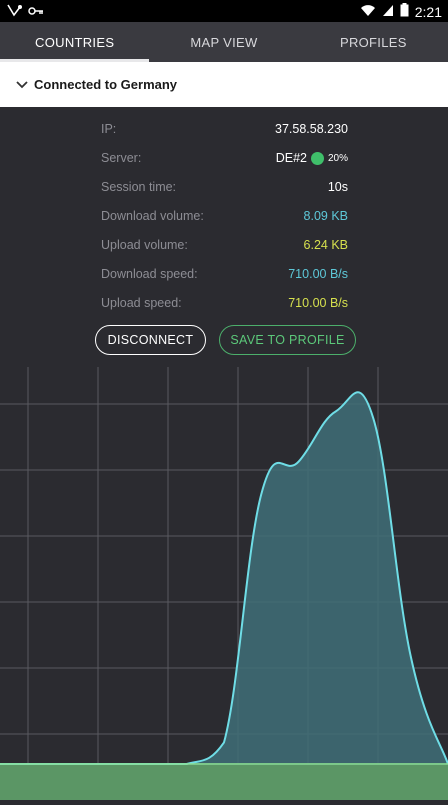 This screenshot has width=448, height=805. I want to click on ip-row: IP: 37.58.58.230, so click(224, 129).